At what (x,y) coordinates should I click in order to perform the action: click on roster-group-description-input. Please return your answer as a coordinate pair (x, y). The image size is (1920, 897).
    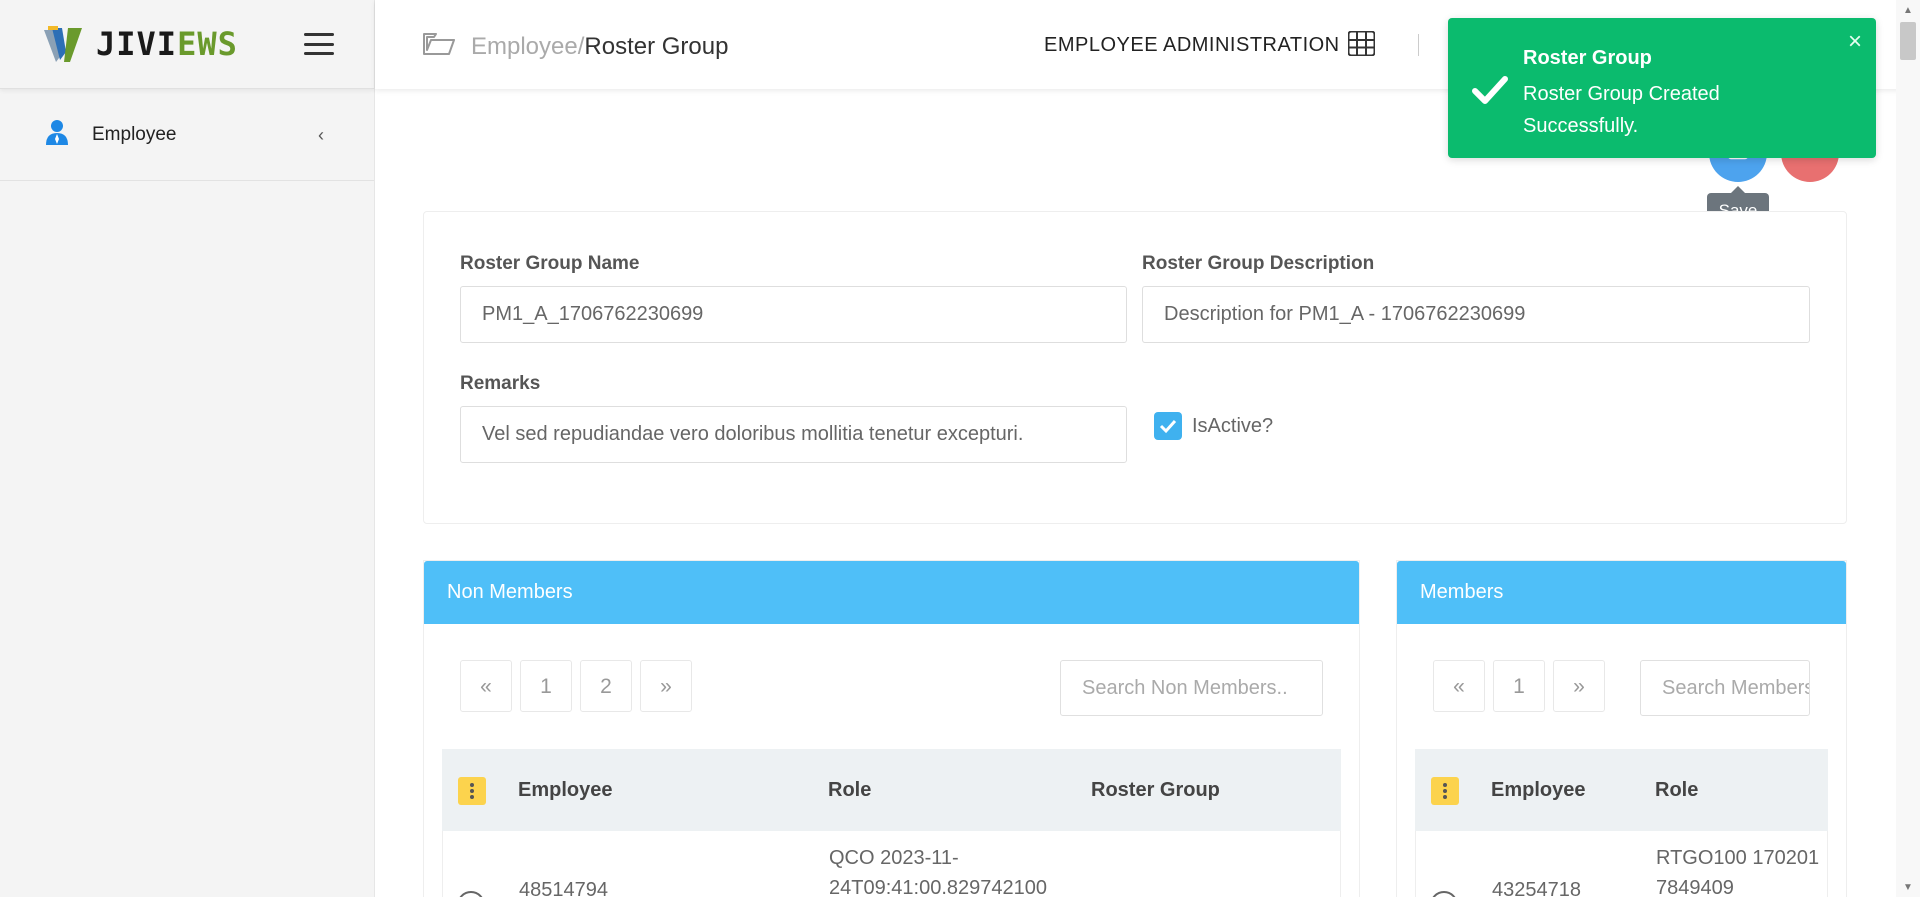
    Looking at the image, I should click on (1476, 314).